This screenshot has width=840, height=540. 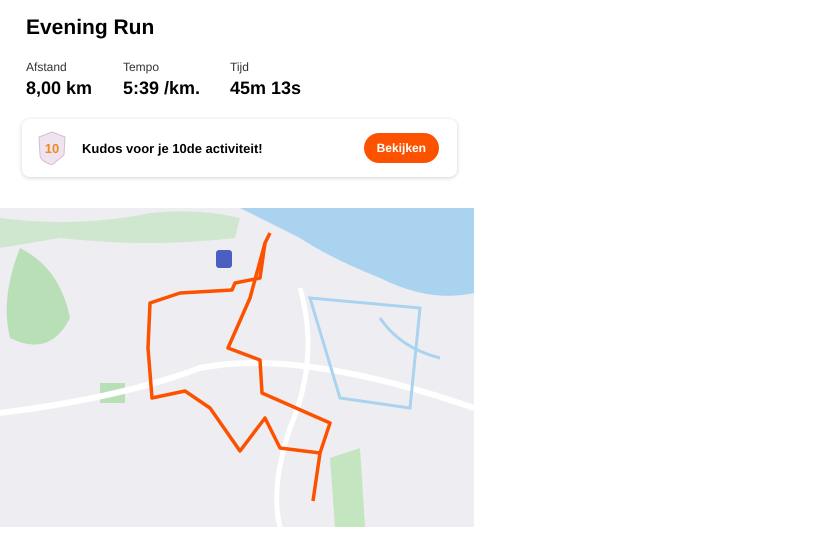 I want to click on view-button: Bekijken, so click(x=401, y=148).